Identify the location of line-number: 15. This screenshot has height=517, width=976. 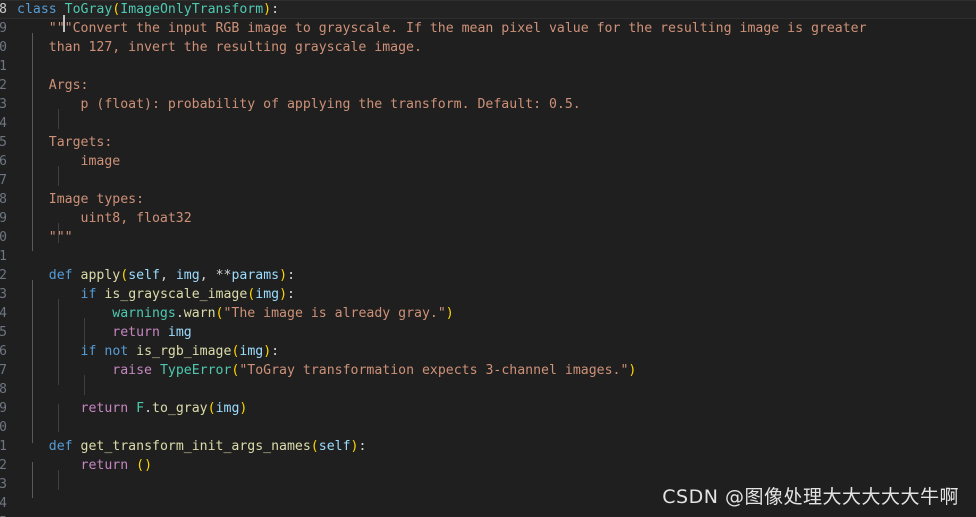
(3, 142).